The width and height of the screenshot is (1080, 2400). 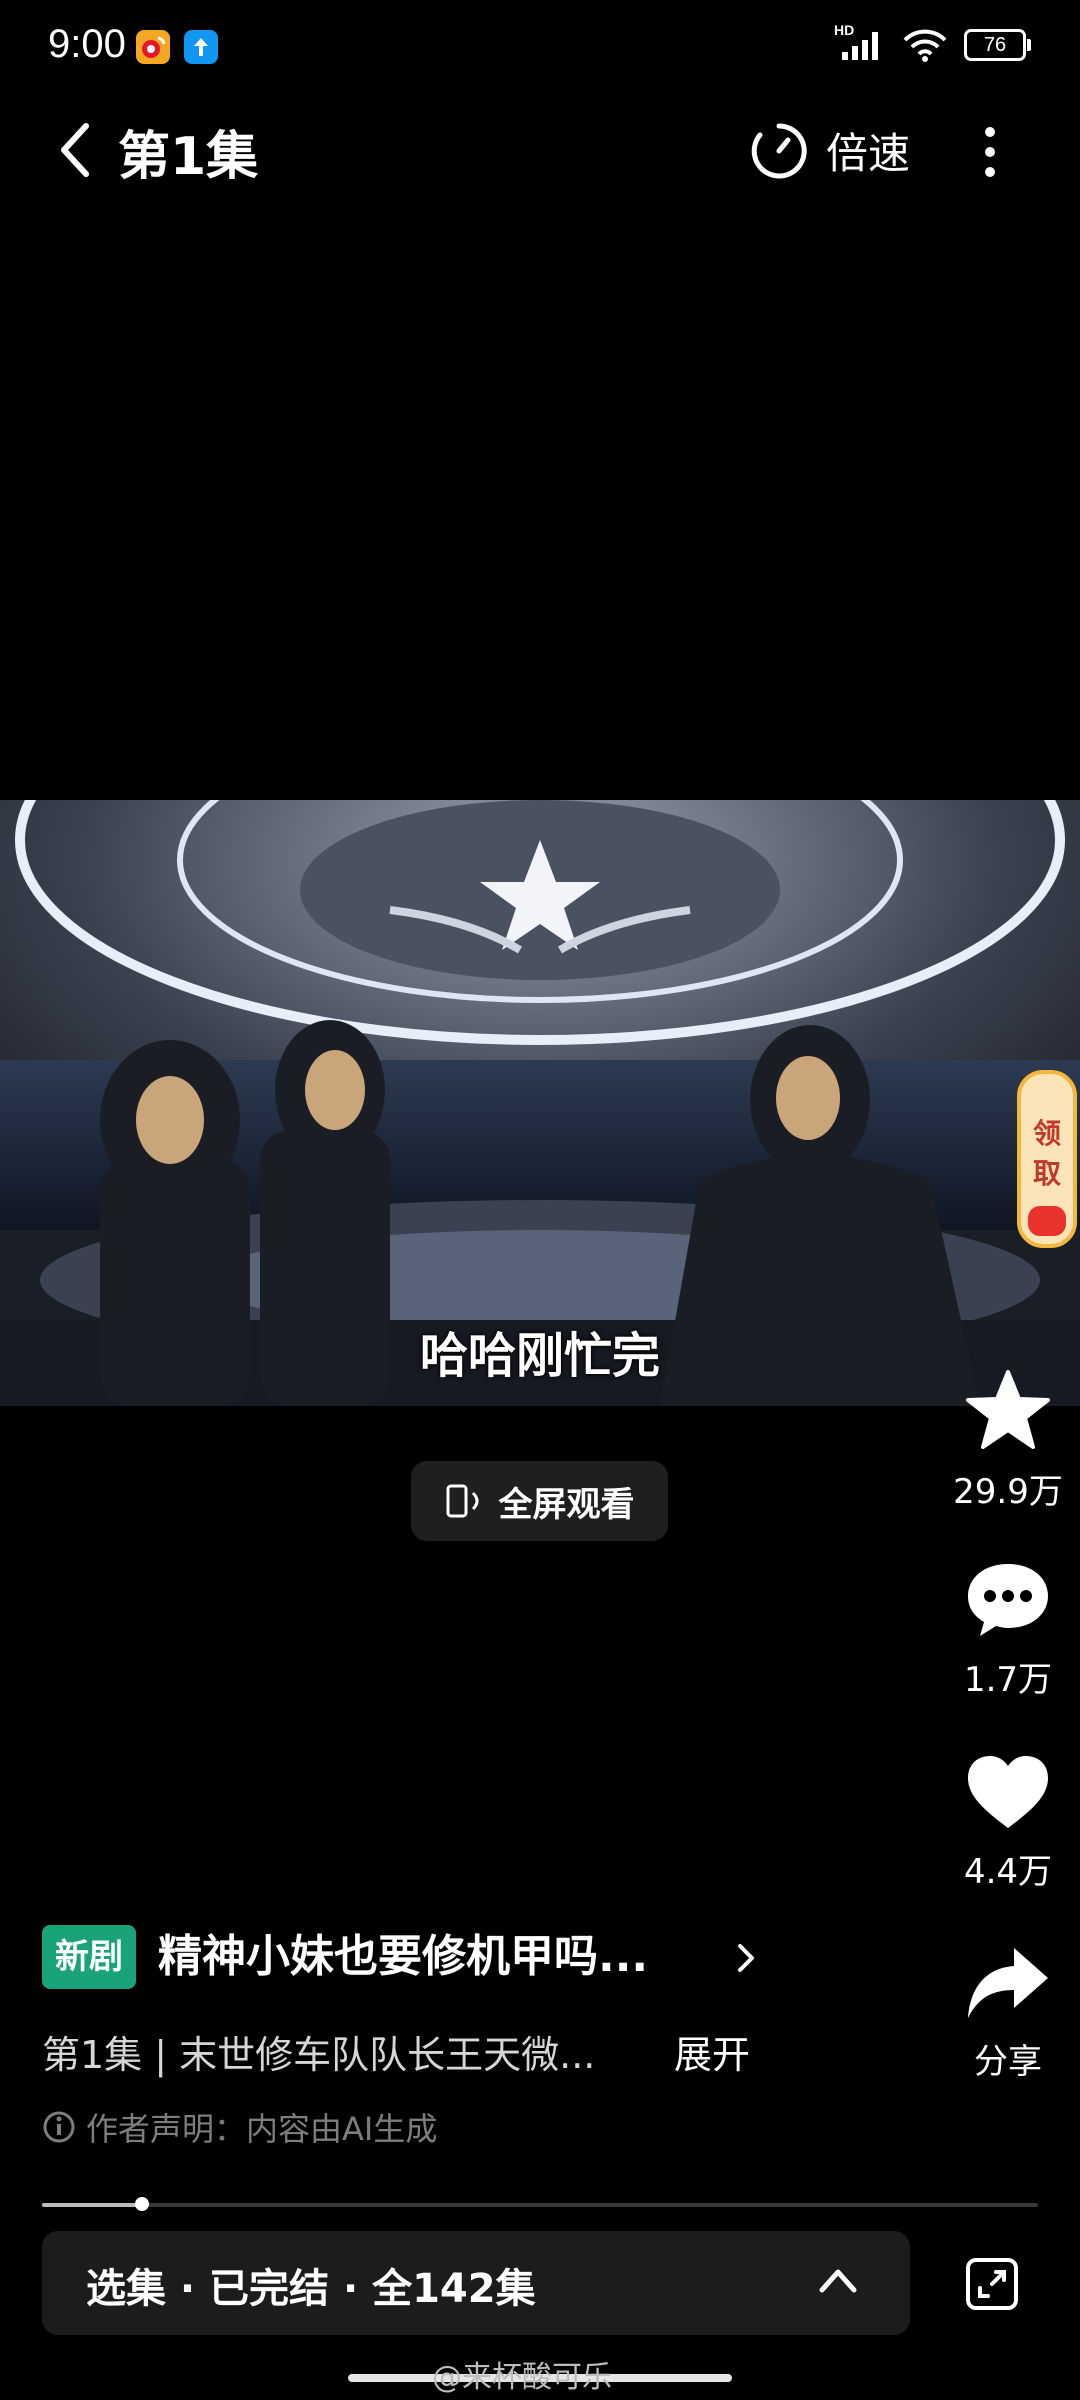 What do you see at coordinates (990, 152) in the screenshot?
I see `more-options-icon` at bounding box center [990, 152].